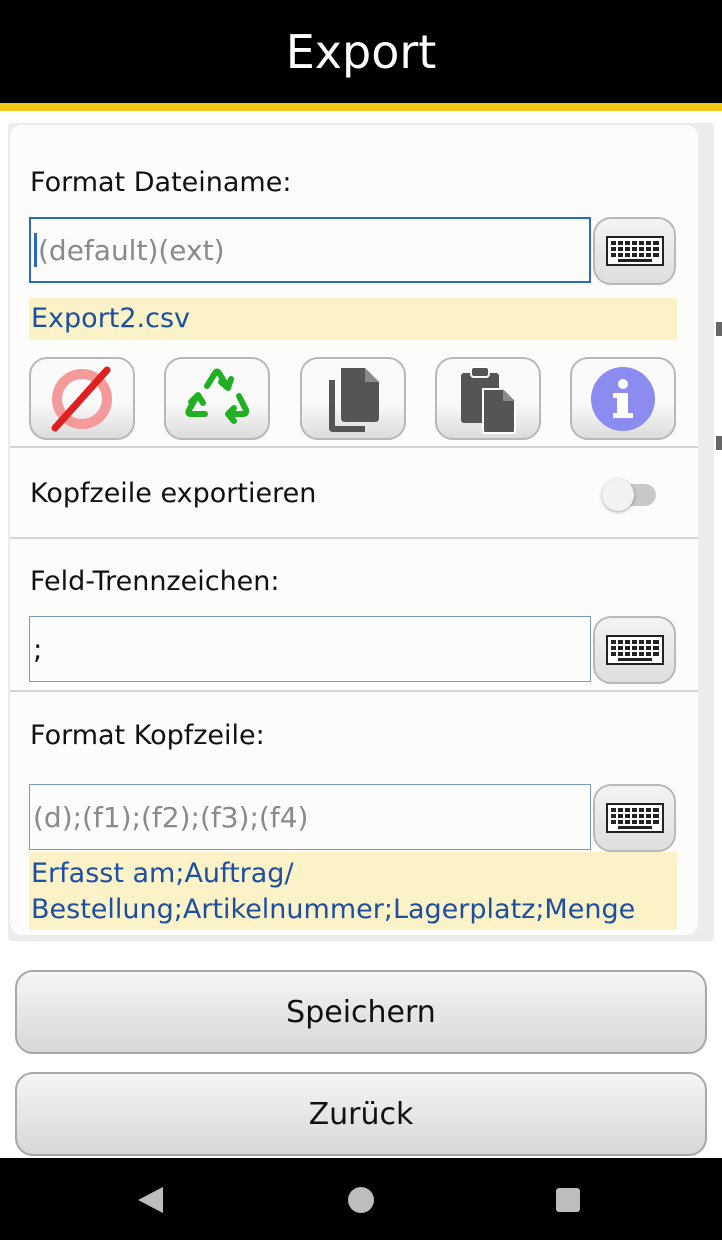  What do you see at coordinates (568, 1200) in the screenshot?
I see `nav-recents-icon` at bounding box center [568, 1200].